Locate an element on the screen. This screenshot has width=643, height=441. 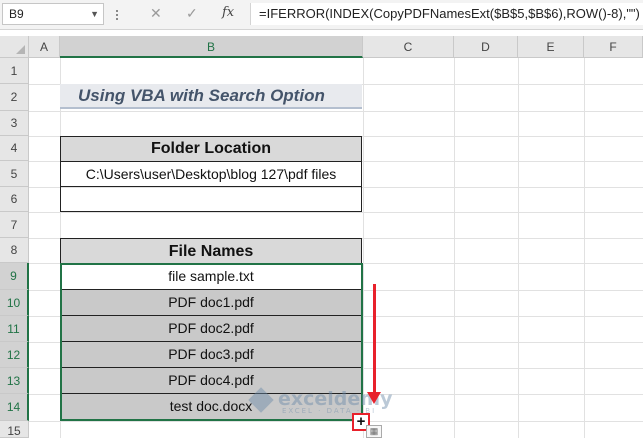
row-header-1: 1 is located at coordinates (14, 71).